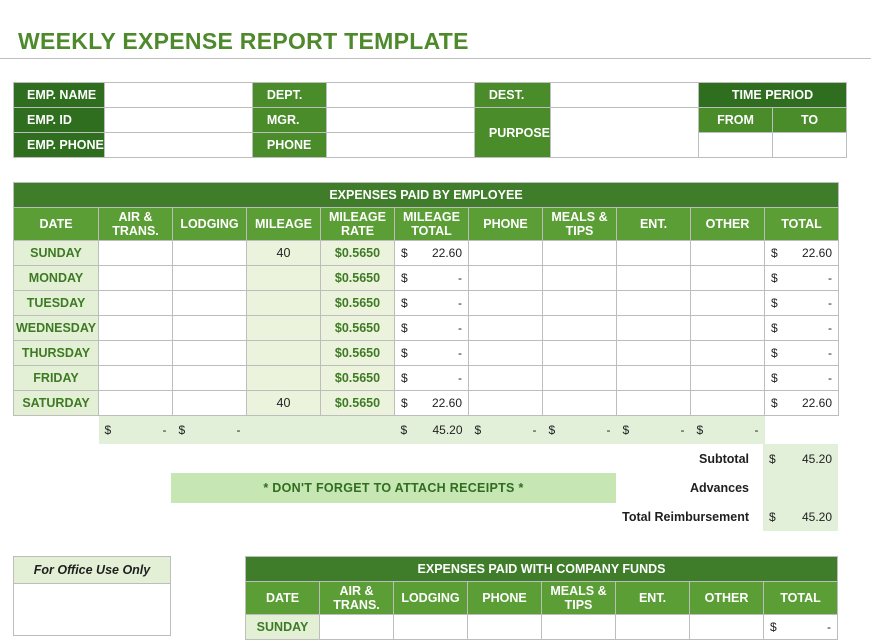 This screenshot has width=871, height=640. I want to click on table-row: TUESDAY$0.5650$-$-, so click(426, 303).